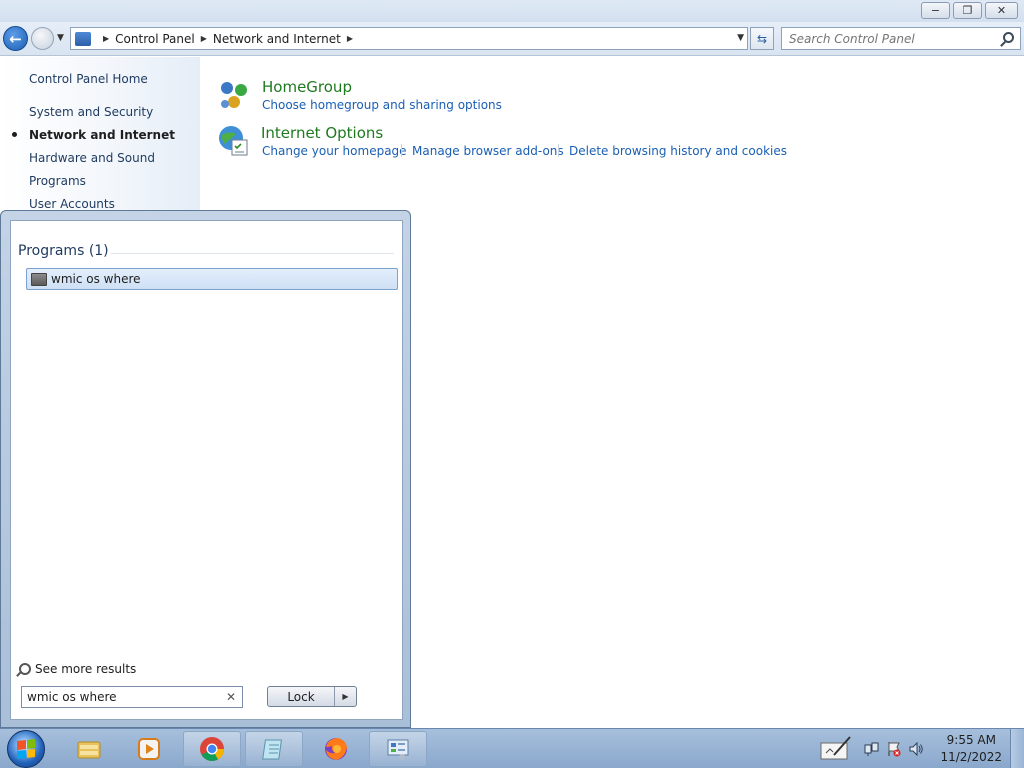  What do you see at coordinates (86, 669) in the screenshot?
I see `see-more-label: See more results` at bounding box center [86, 669].